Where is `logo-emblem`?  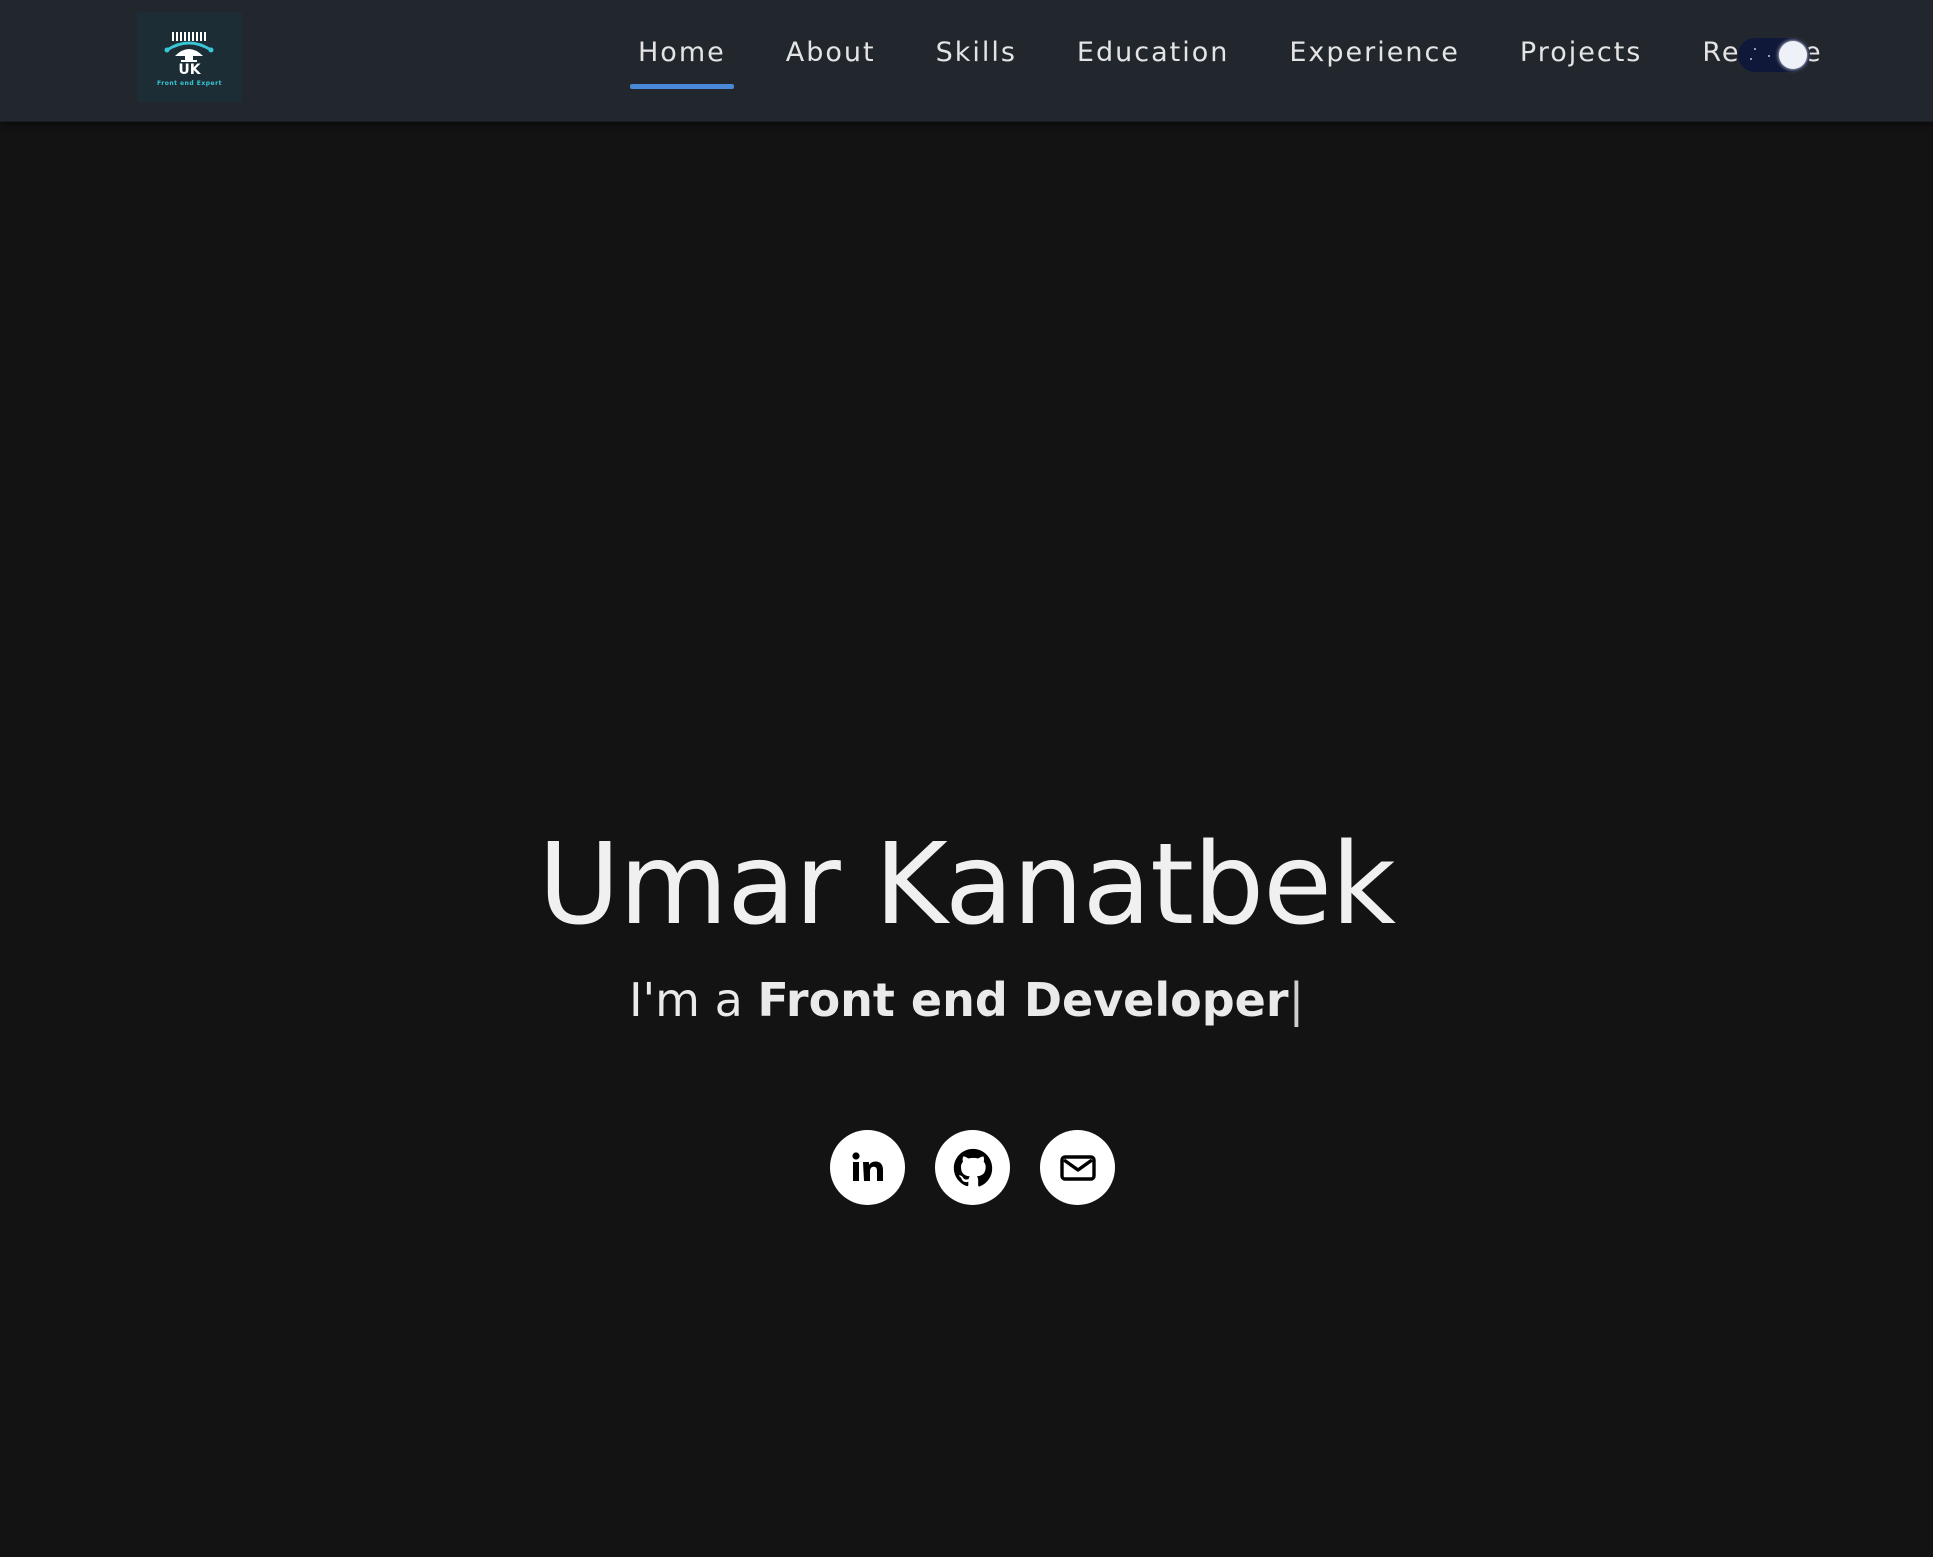
logo-emblem is located at coordinates (189, 47).